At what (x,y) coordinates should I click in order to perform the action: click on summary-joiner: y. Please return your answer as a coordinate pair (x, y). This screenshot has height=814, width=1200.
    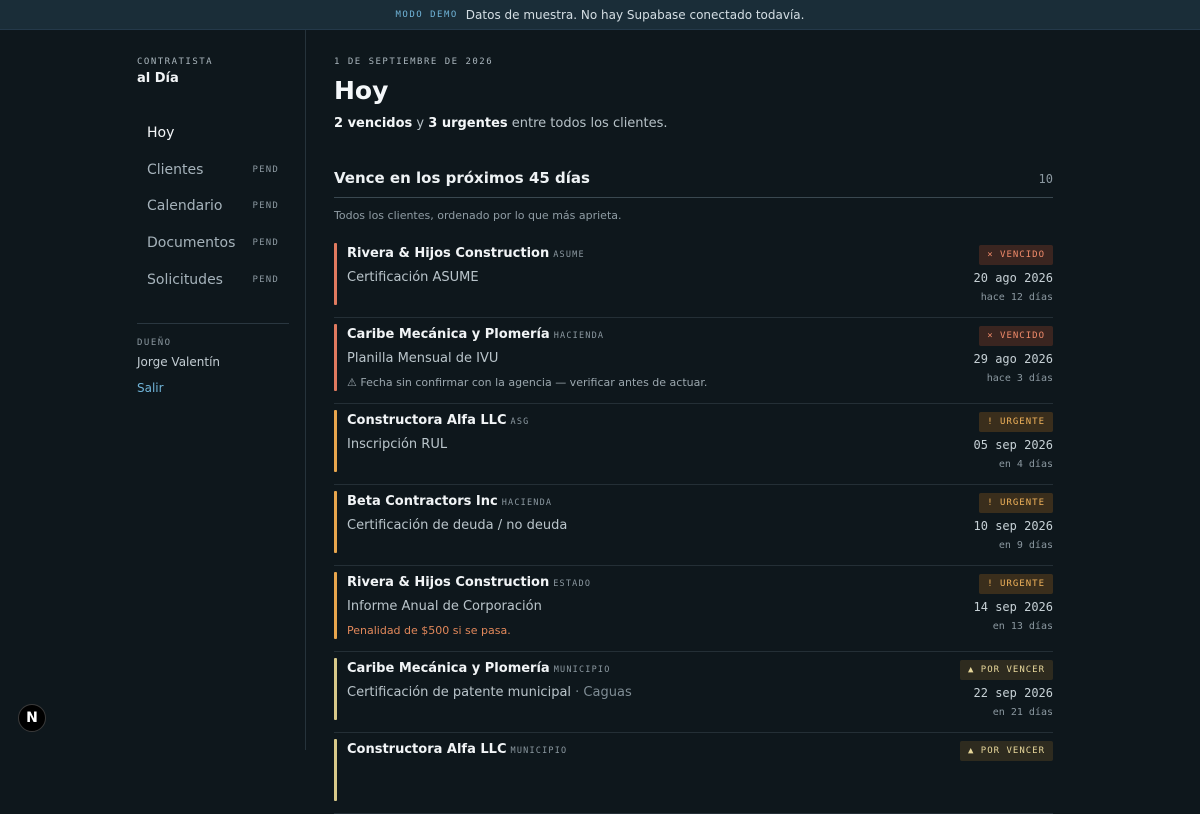
    Looking at the image, I should click on (420, 123).